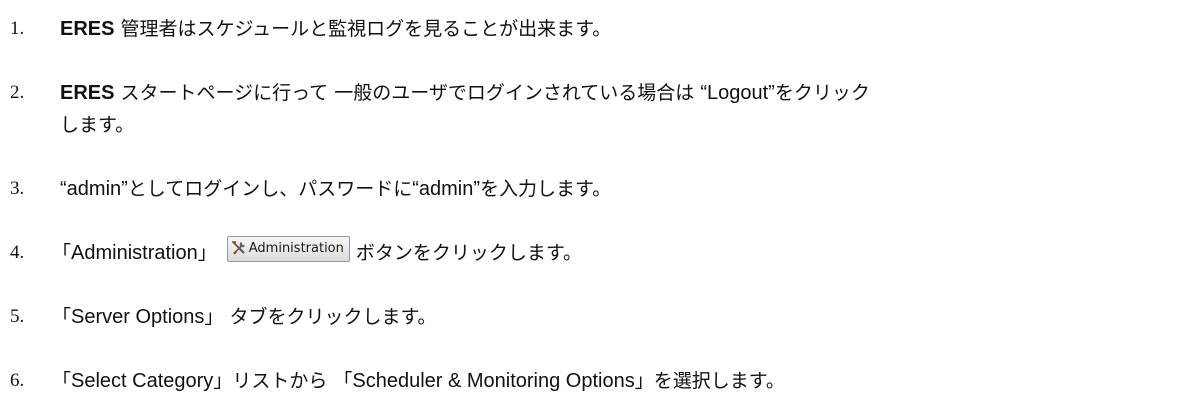 This screenshot has height=411, width=1187. I want to click on step-text: “admin”としてログインし、パスワードに“admin”を入力します。, so click(336, 189).